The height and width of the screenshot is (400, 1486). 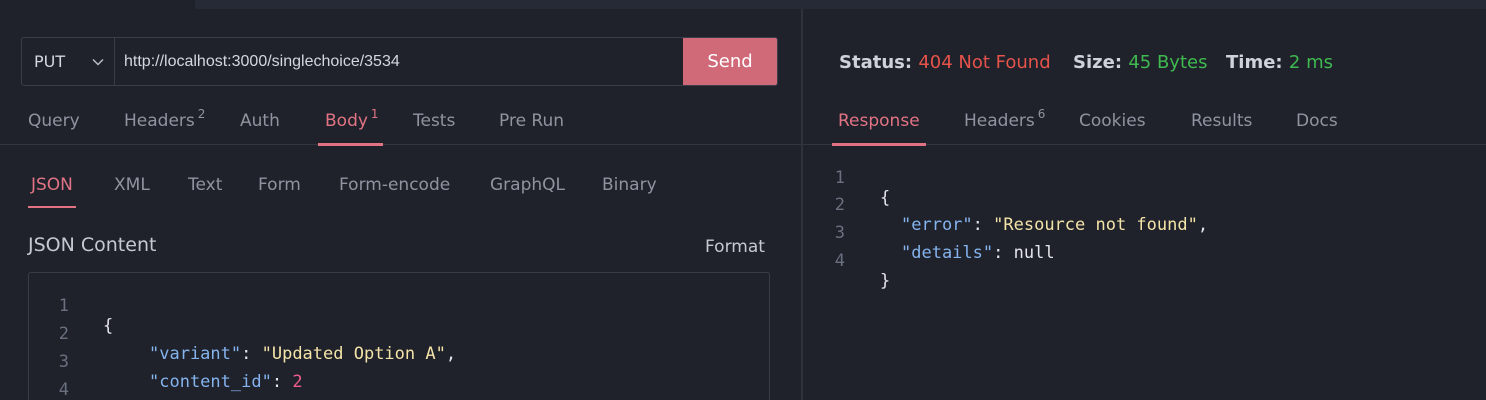 I want to click on request-tabs: Query Headers 2 Auth Body 1 Tests Pre Run, so click(x=400, y=124).